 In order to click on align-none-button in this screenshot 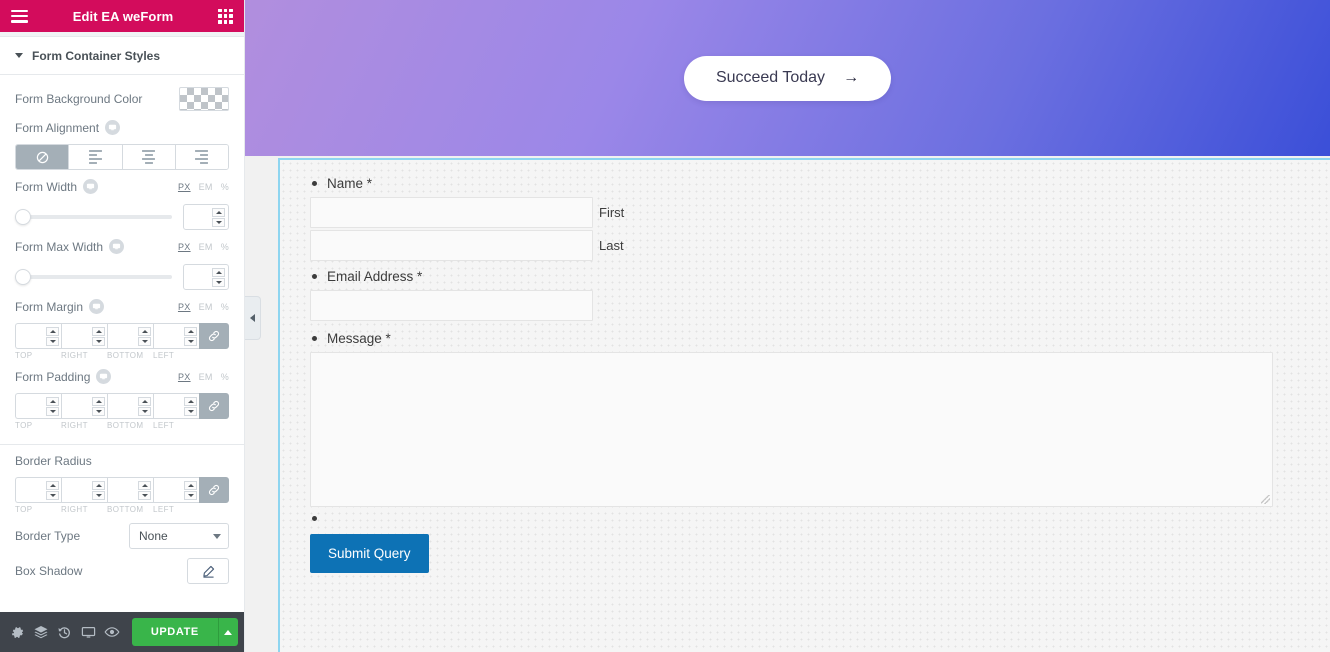, I will do `click(43, 157)`.